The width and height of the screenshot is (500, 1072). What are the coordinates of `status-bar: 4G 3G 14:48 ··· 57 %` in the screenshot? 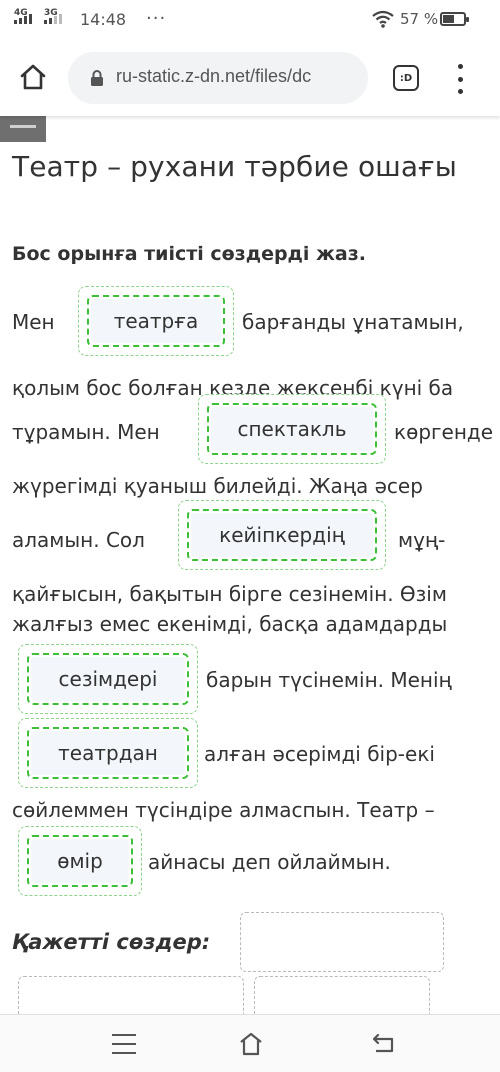 It's located at (250, 20).